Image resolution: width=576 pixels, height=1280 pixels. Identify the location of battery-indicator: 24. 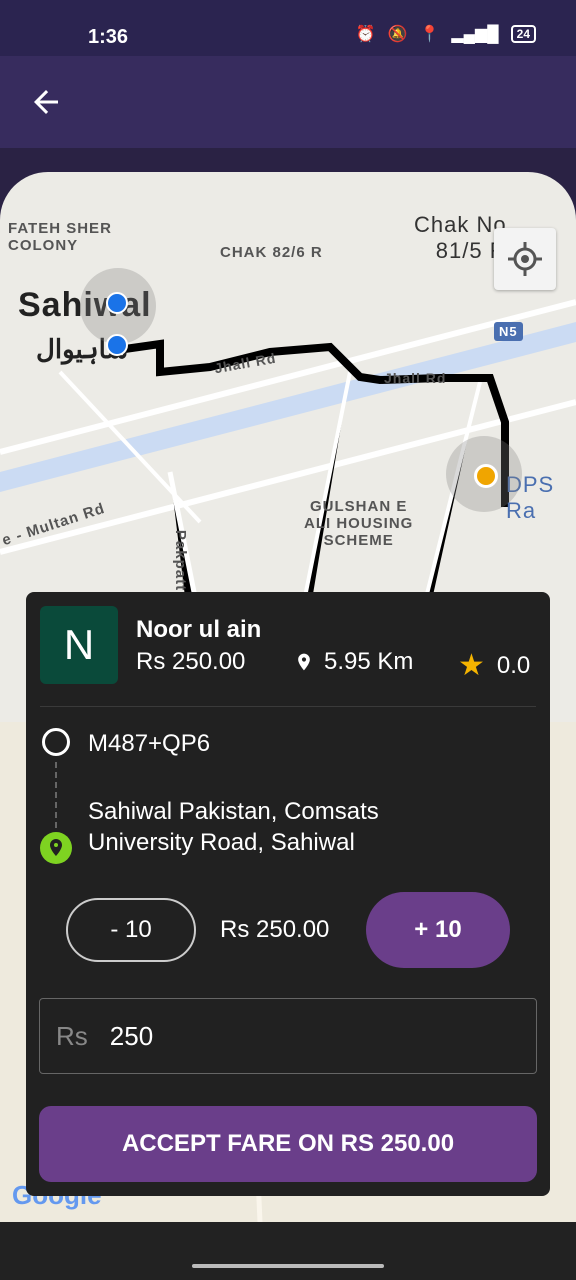
(523, 34).